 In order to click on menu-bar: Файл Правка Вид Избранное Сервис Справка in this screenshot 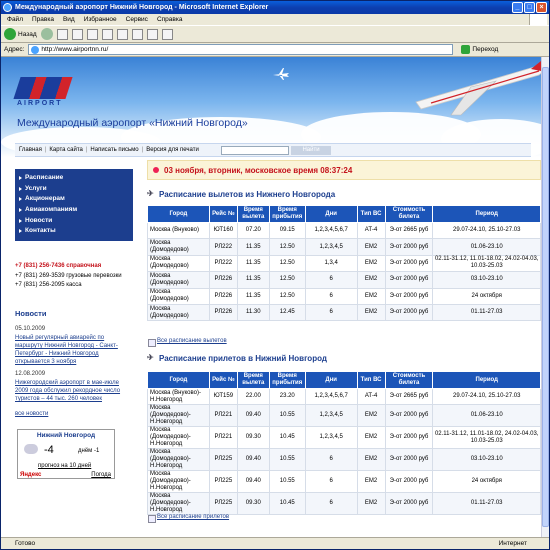, I will do `click(275, 19)`.